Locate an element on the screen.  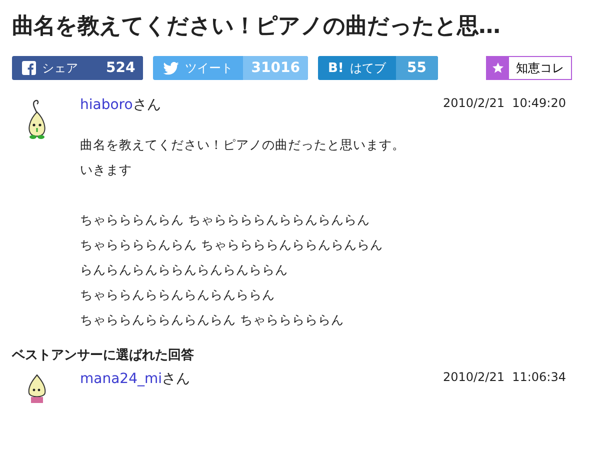
question-text-line: ちゃららんららんらんらんららん is located at coordinates (177, 294).